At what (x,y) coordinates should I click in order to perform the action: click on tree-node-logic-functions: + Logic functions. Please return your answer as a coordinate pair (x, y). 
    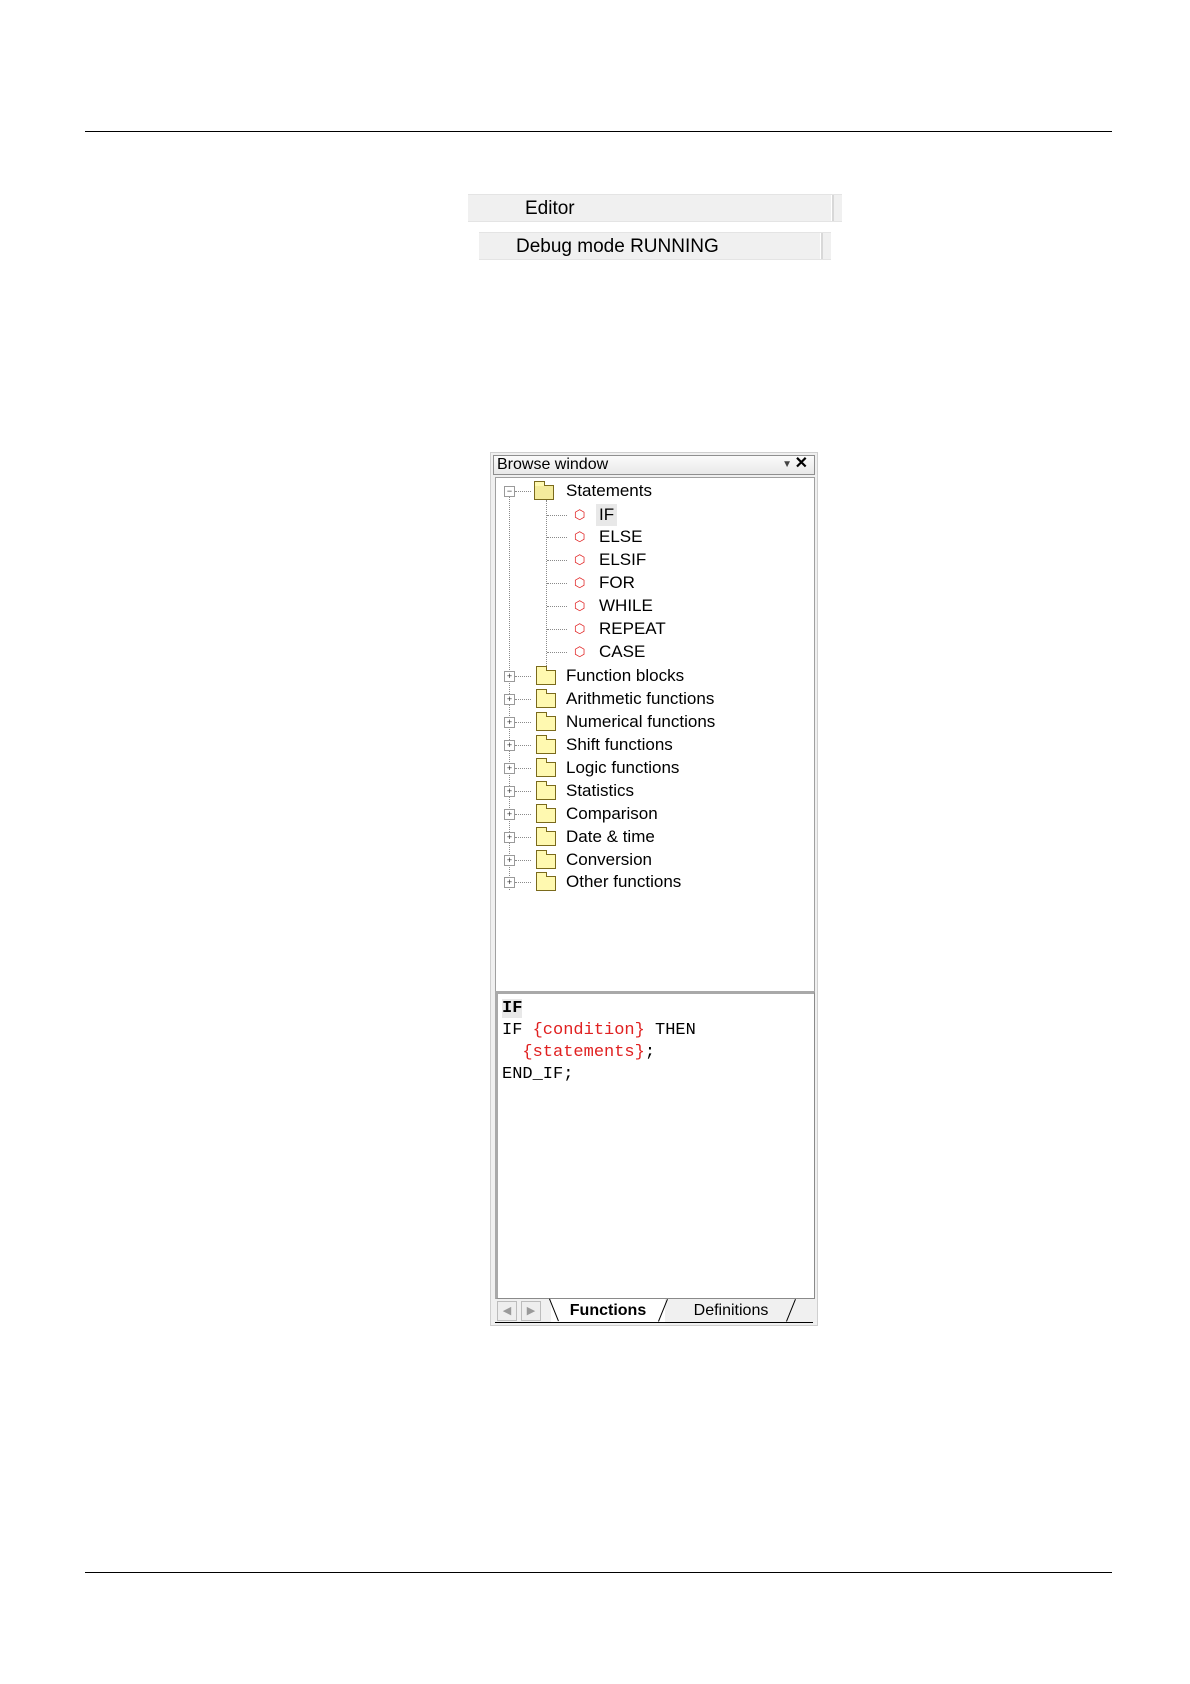
    Looking at the image, I should click on (654, 768).